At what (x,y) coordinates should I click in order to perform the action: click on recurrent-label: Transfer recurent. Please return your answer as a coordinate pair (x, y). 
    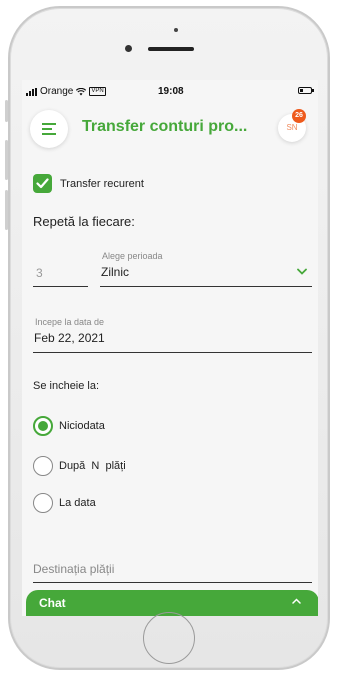
    Looking at the image, I should click on (102, 184).